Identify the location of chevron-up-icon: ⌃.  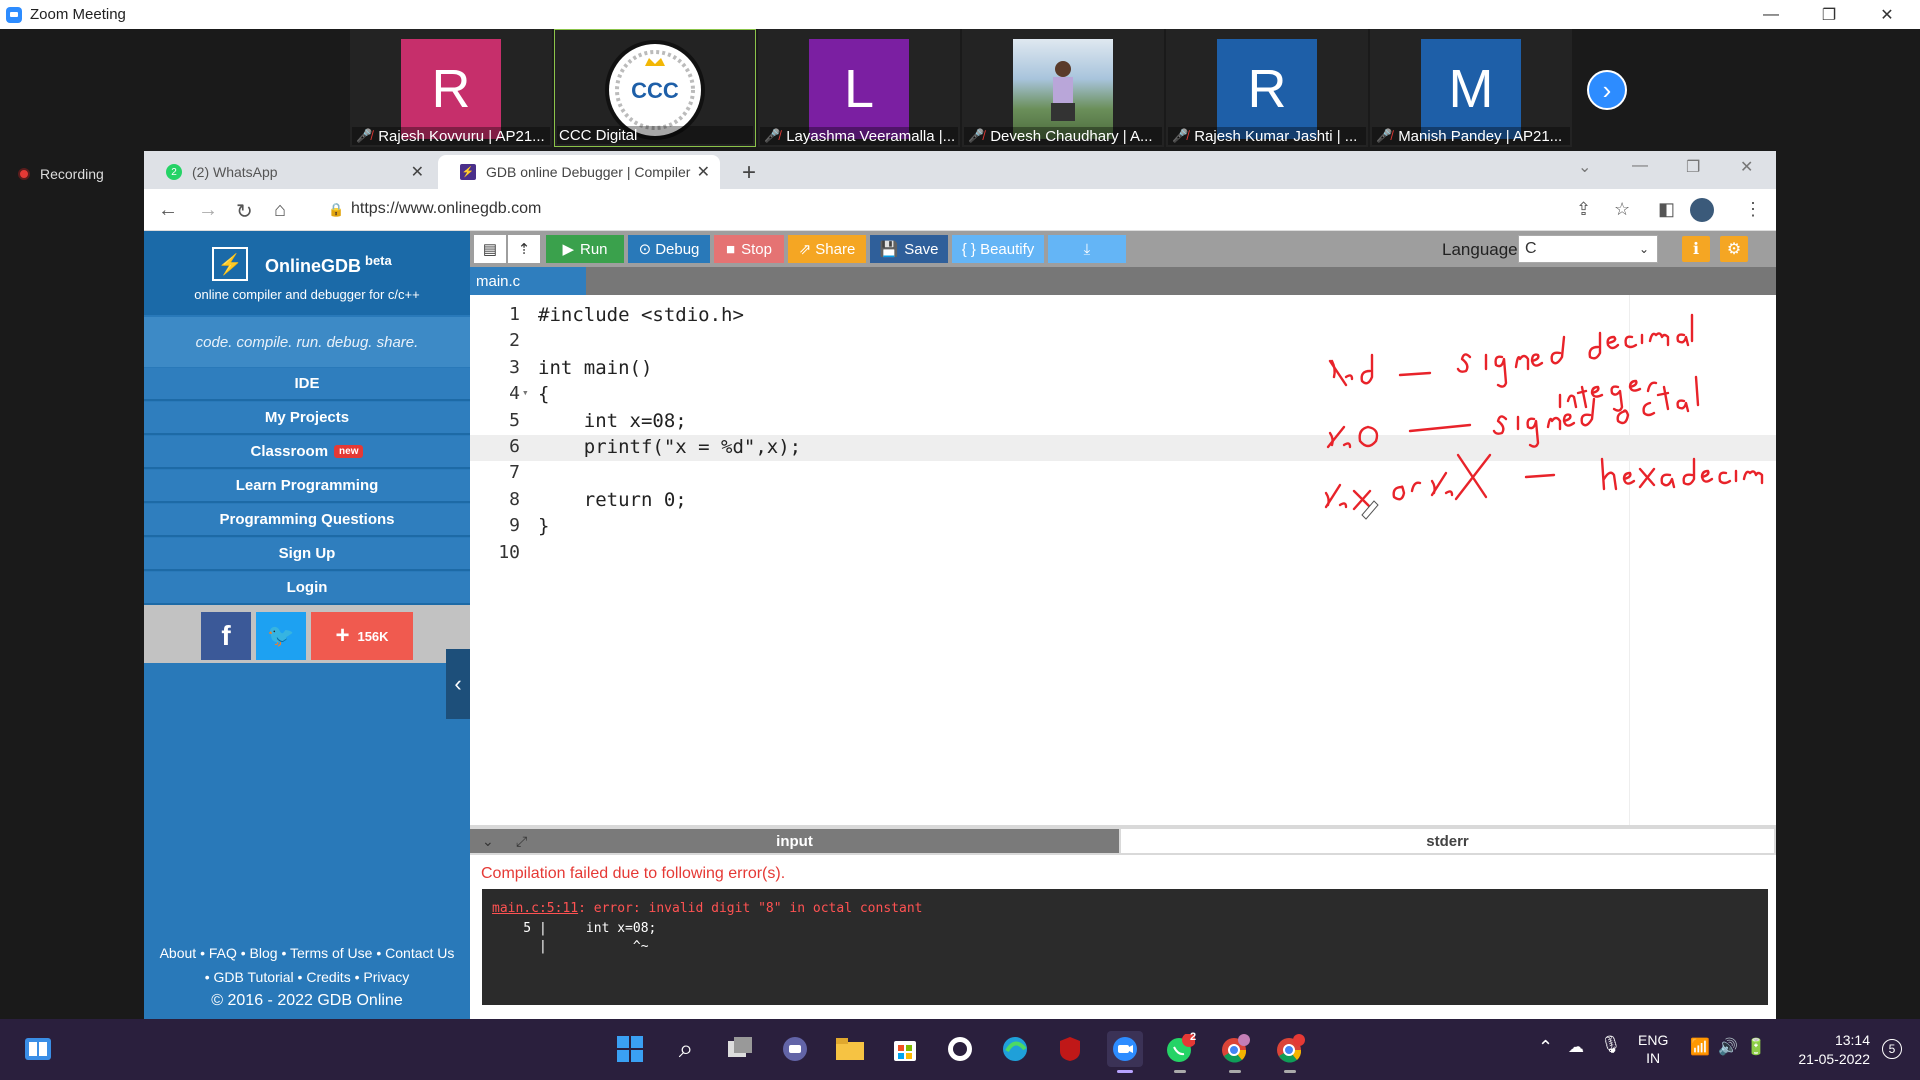
(1545, 1047).